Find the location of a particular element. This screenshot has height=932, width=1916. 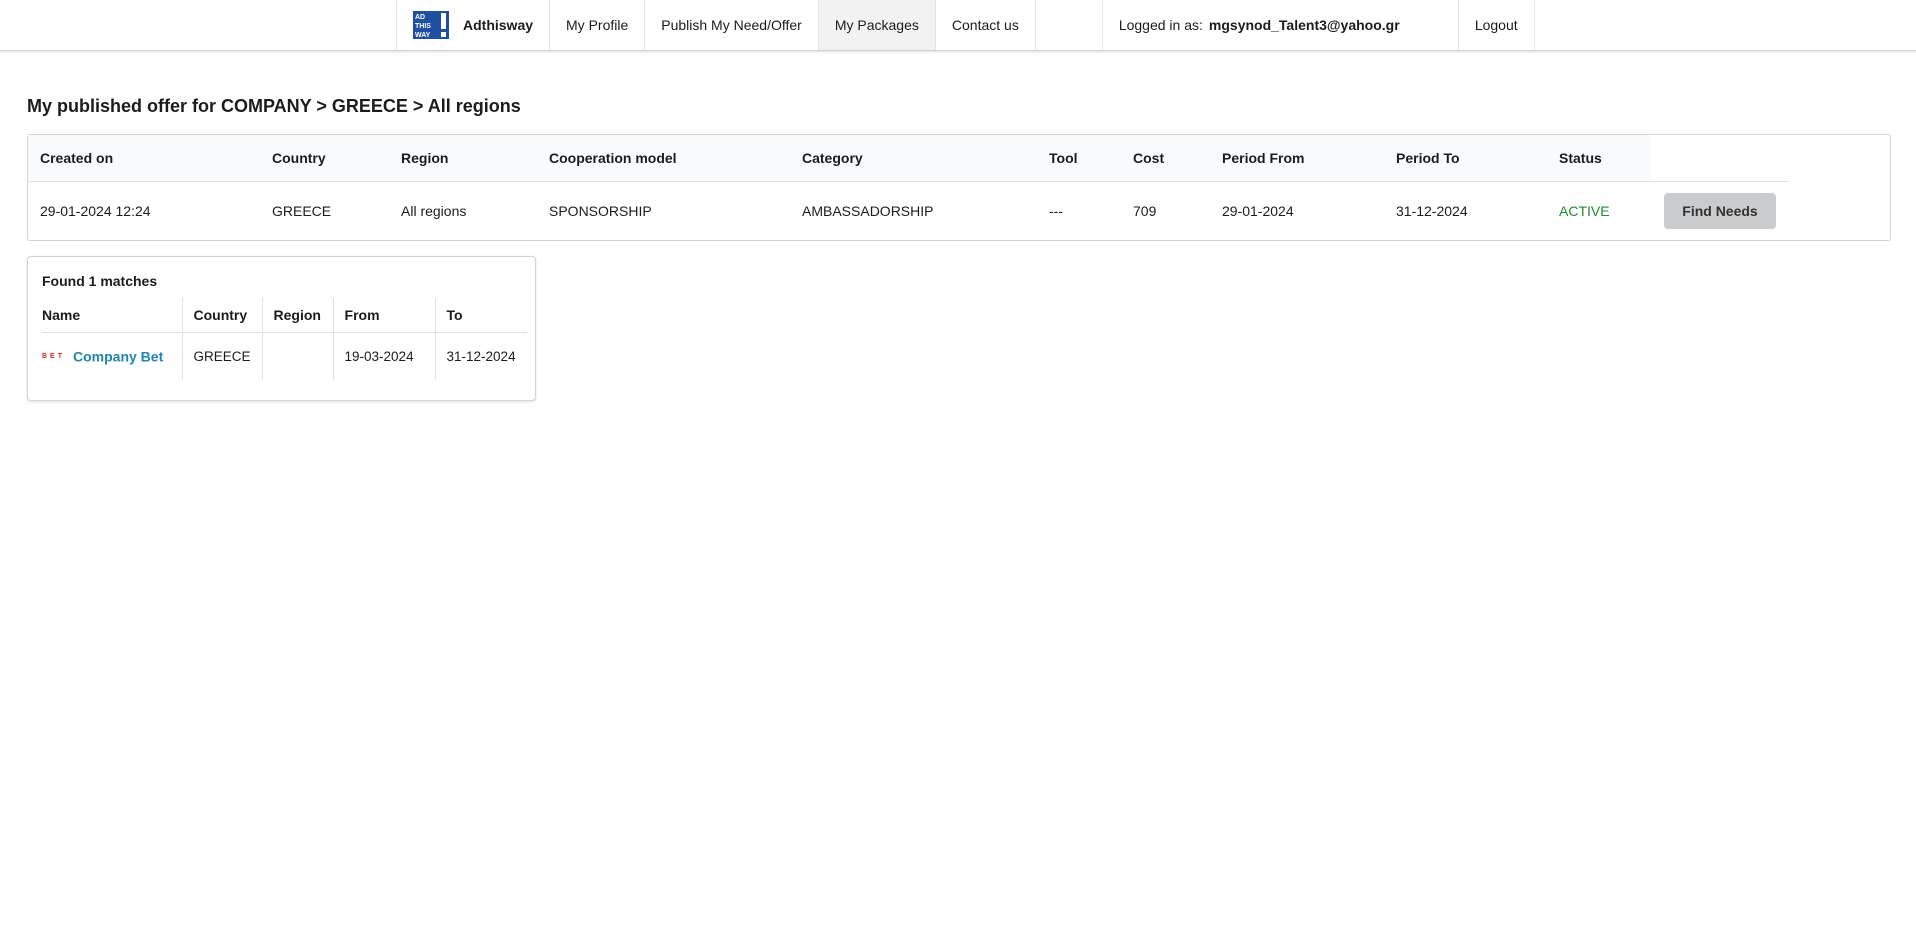

cell-created-on: 29-01-2024 12:24 is located at coordinates (95, 210).